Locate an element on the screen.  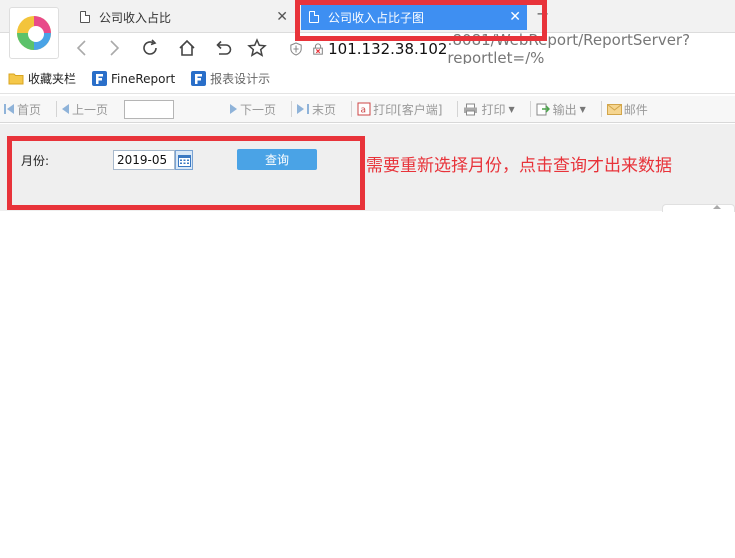
email-button: 邮件 is located at coordinates (627, 109).